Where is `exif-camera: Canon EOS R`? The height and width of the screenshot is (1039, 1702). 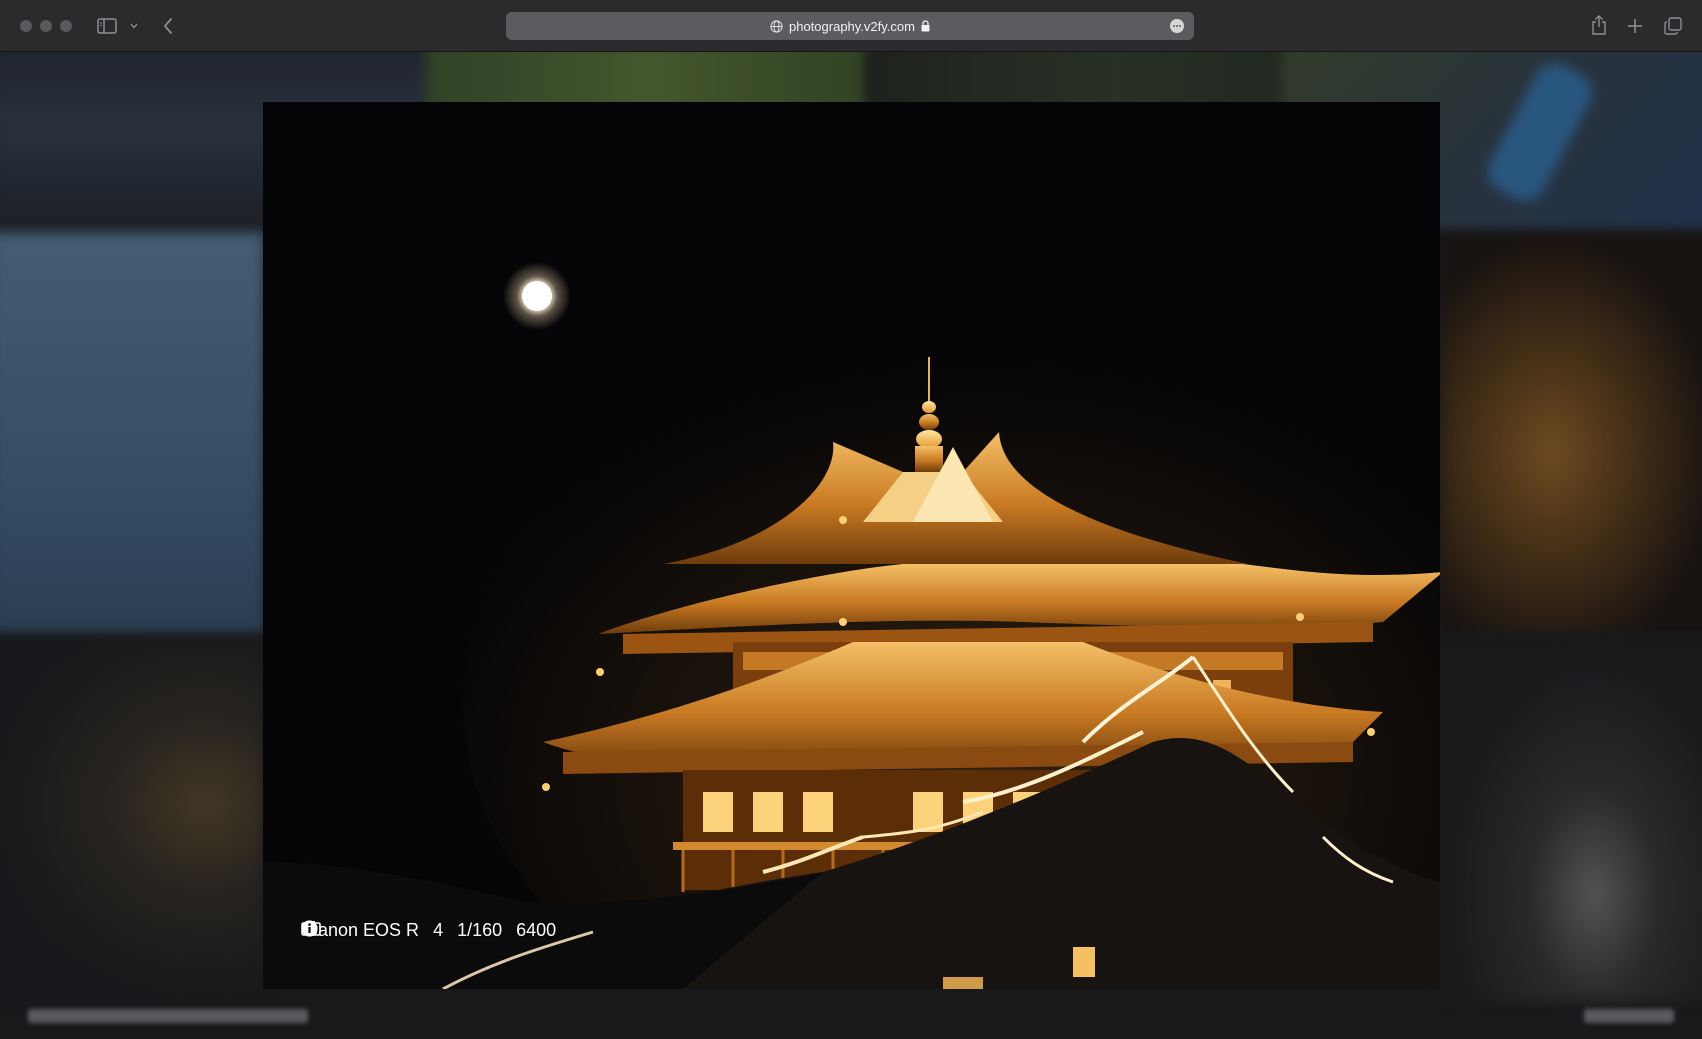
exif-camera: Canon EOS R is located at coordinates (362, 930).